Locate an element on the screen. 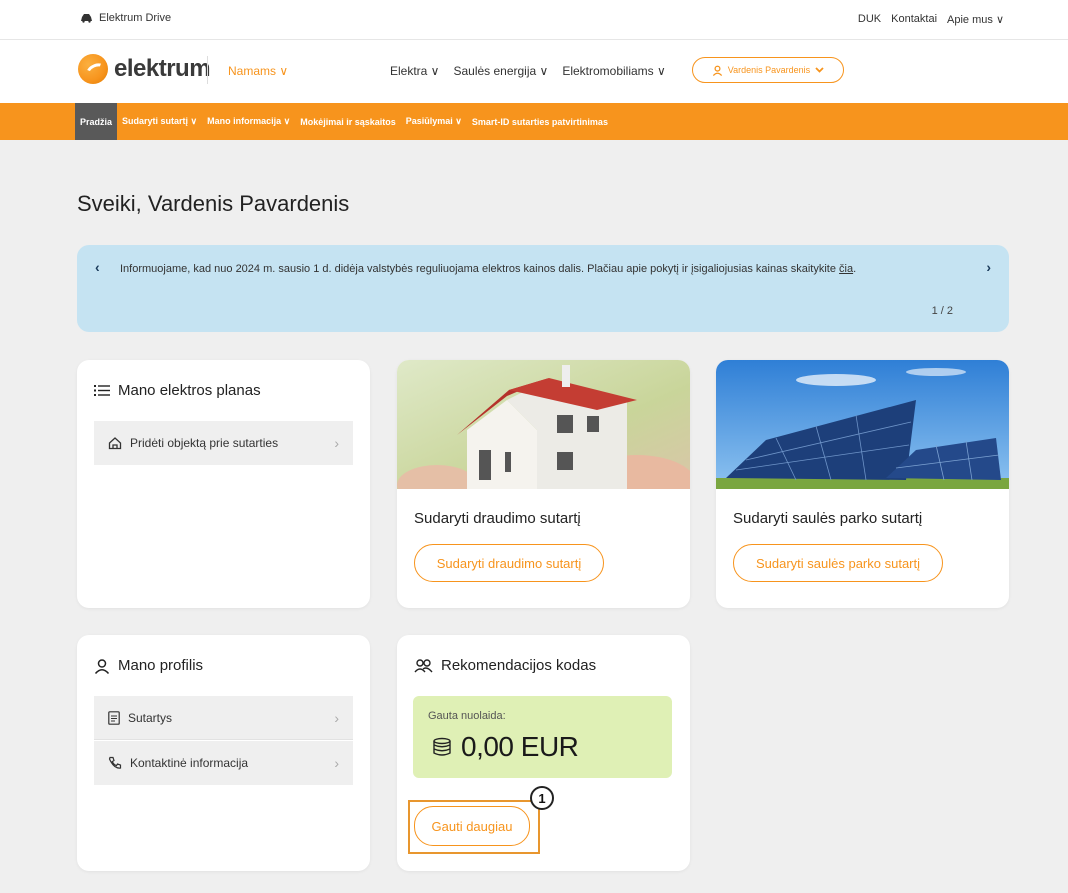  plan-card-title: Mano elektros planas is located at coordinates (177, 390).